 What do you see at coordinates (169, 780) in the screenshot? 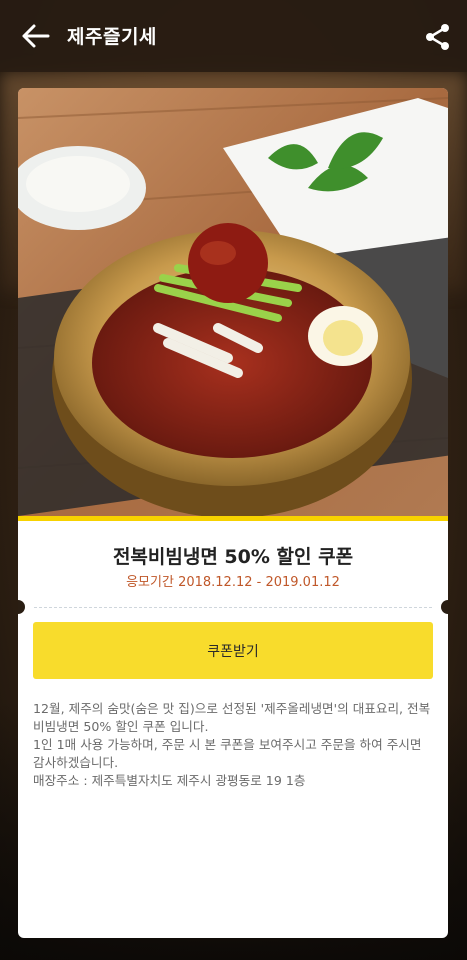
I see `store-address: 매장주소 : 제주특별자치도 제주시 광평동로 19 1층` at bounding box center [169, 780].